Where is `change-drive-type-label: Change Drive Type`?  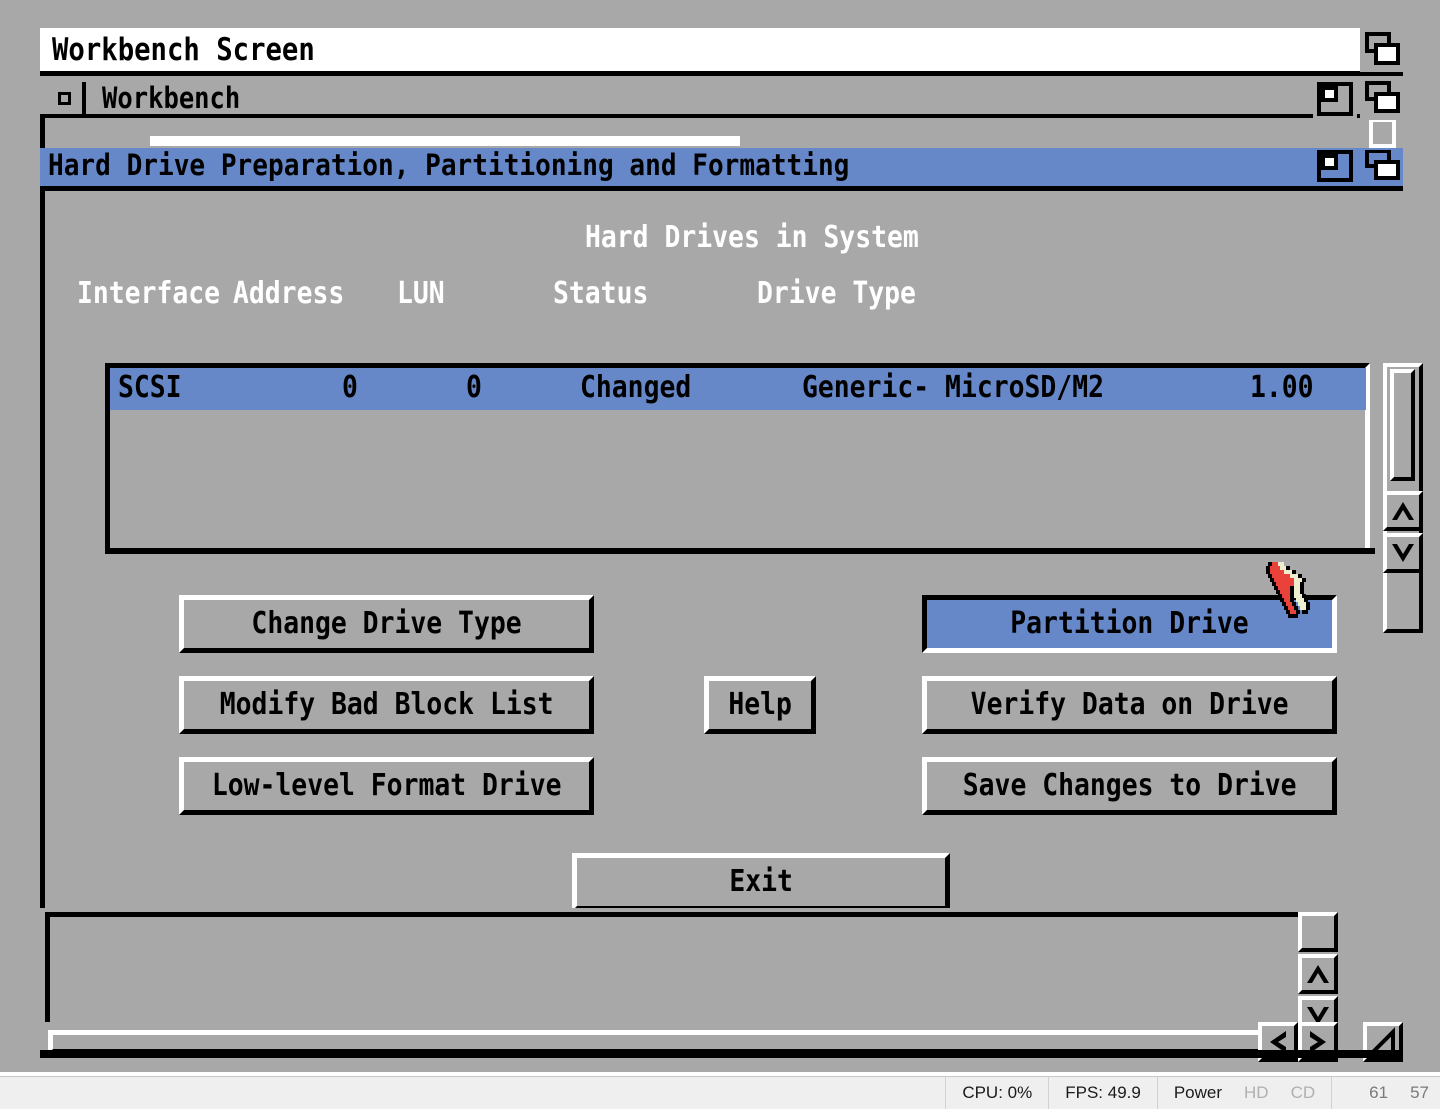
change-drive-type-label: Change Drive Type is located at coordinates (386, 623).